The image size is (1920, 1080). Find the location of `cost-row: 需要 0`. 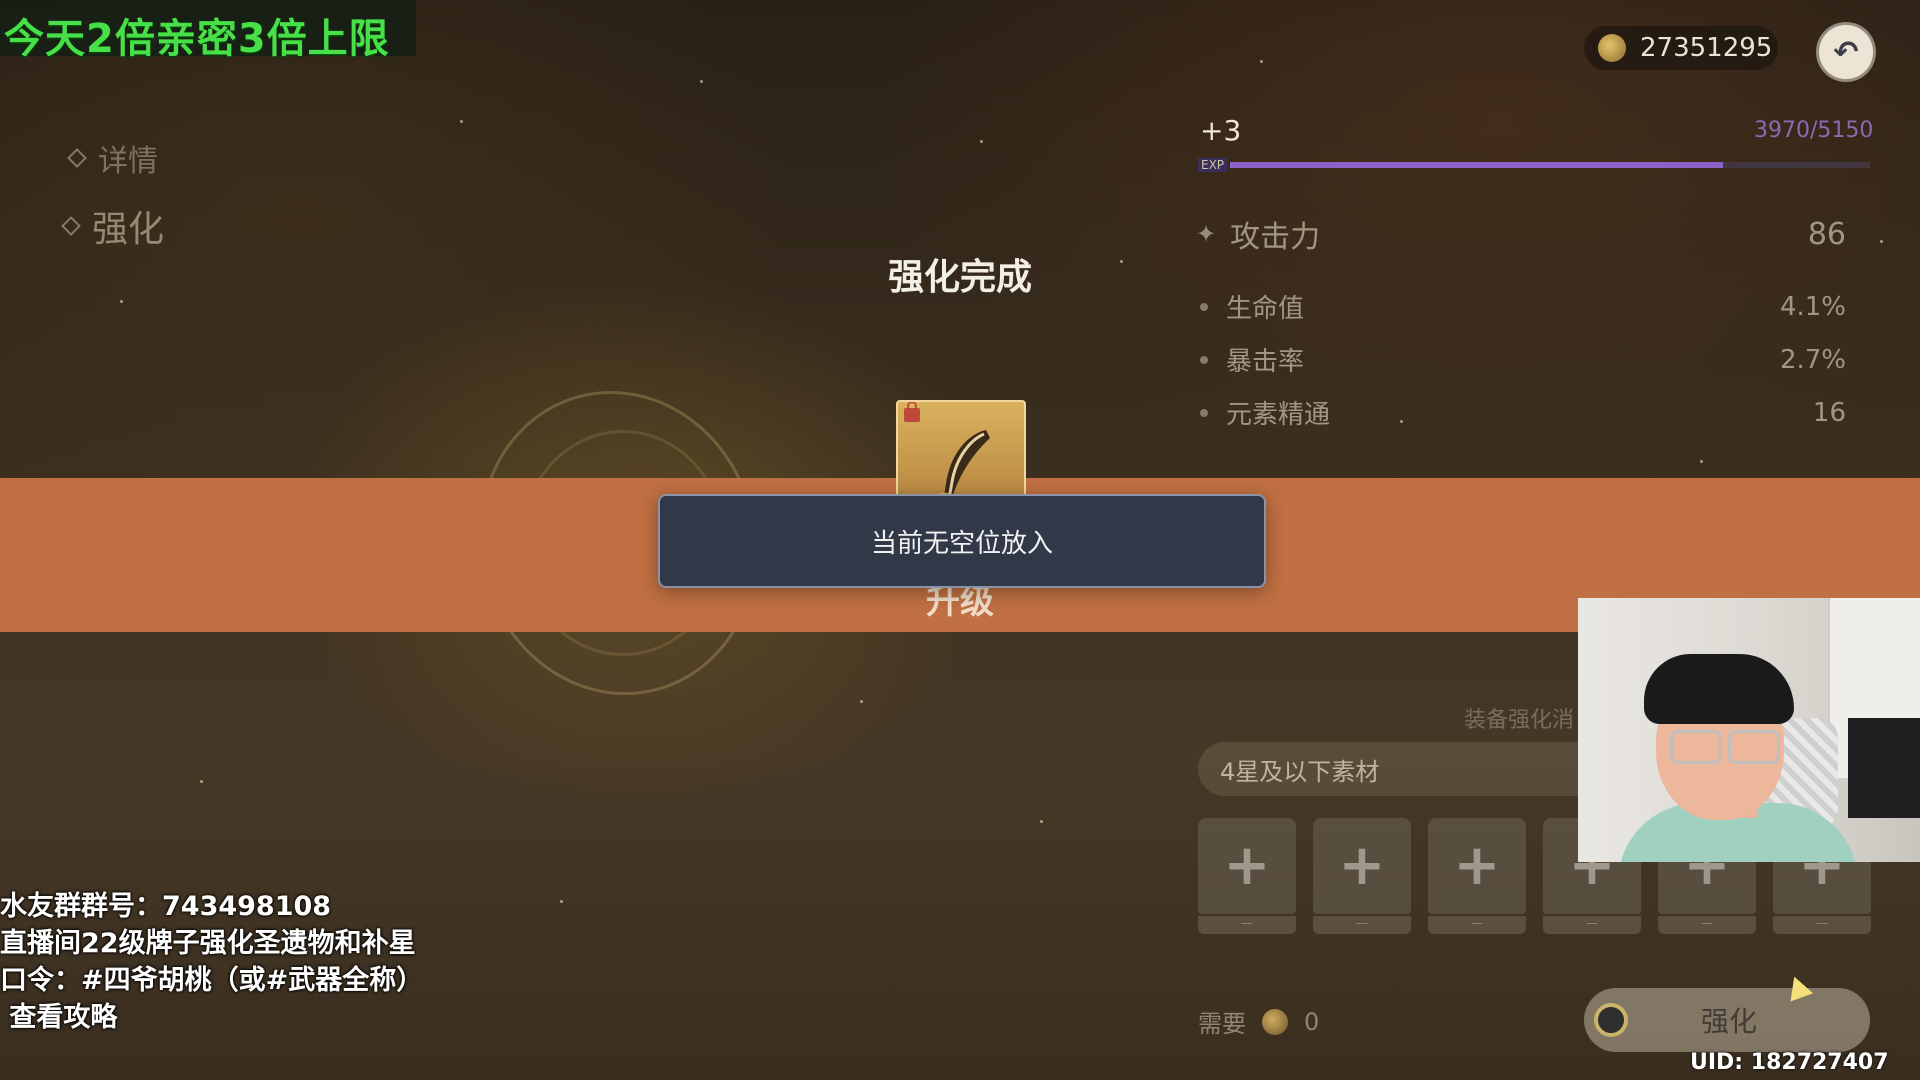

cost-row: 需要 0 is located at coordinates (1258, 1021).